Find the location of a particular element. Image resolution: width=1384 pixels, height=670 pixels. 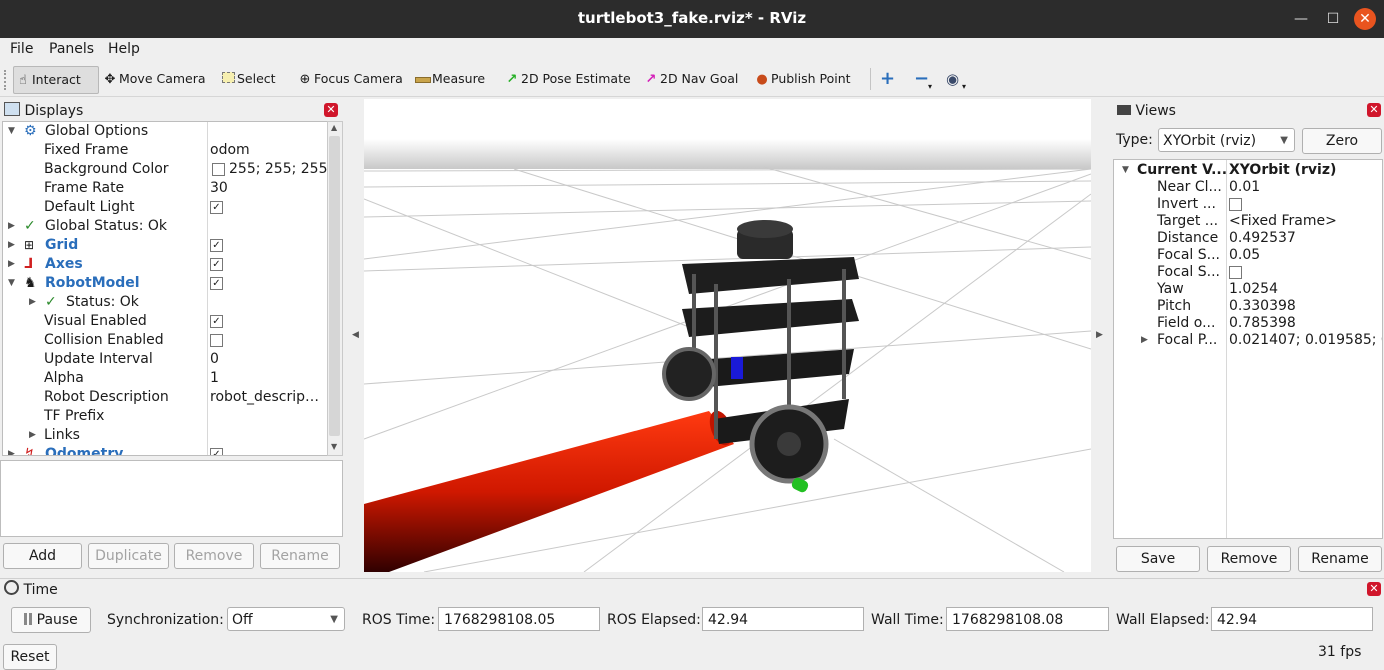

collapse-right-icon: ▶ is located at coordinates (1099, 335).